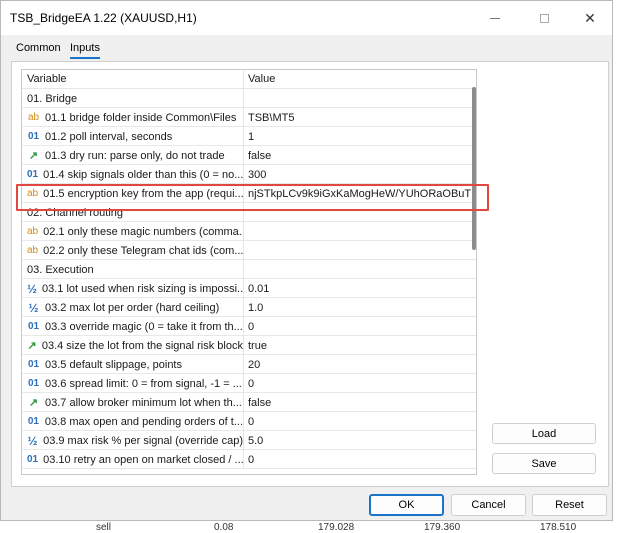  I want to click on value-cell: 300, so click(360, 174).